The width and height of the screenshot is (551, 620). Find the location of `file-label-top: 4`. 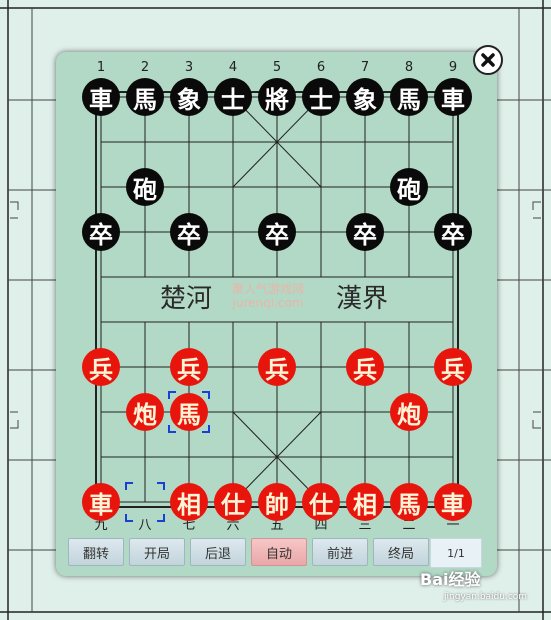

file-label-top: 4 is located at coordinates (233, 67).